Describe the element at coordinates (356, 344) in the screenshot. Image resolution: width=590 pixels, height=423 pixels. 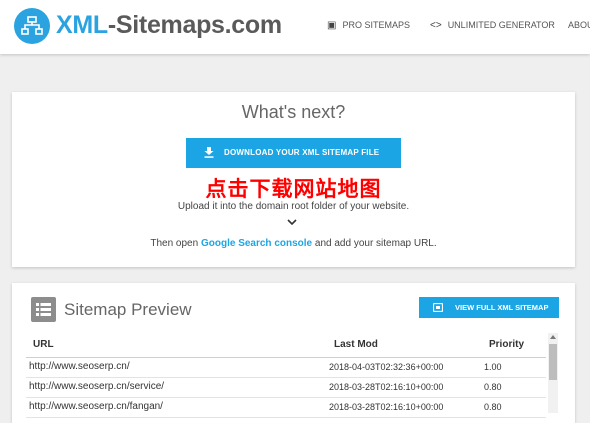
I see `column-header-last-mod: Last Mod` at that location.